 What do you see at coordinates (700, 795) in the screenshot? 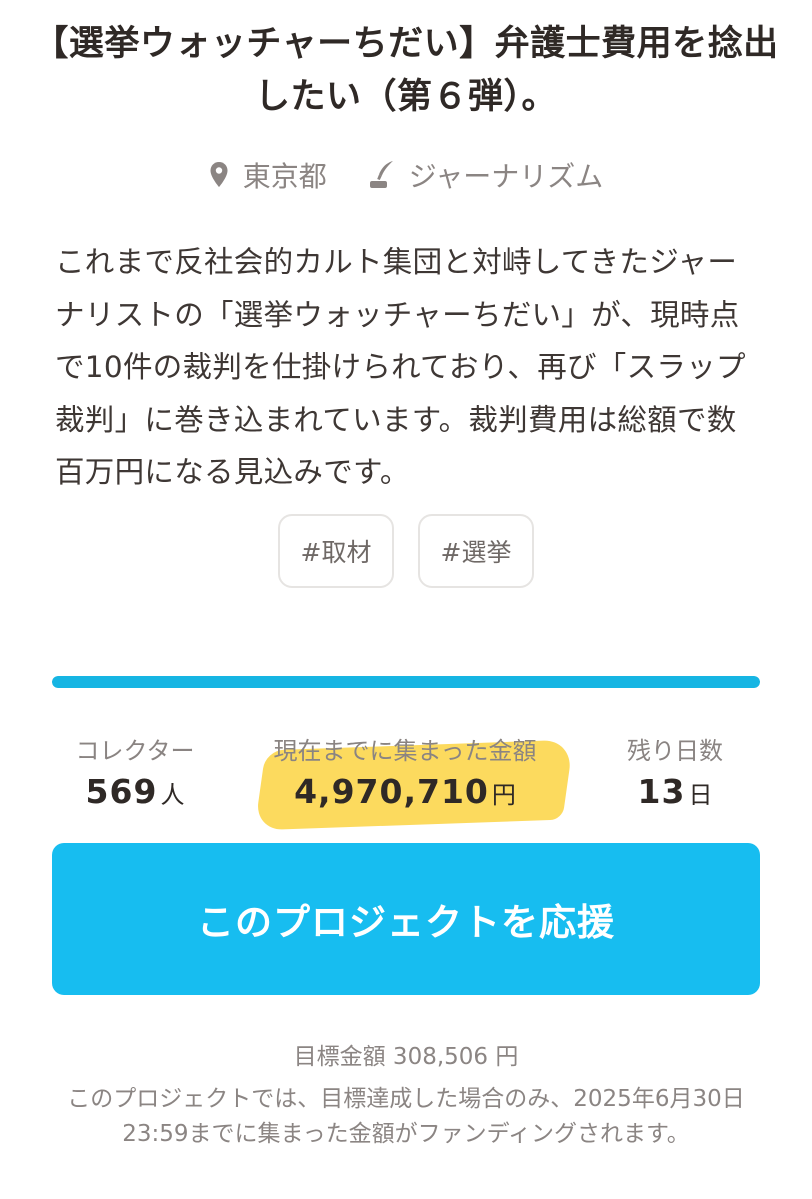
I see `days-left-unit: 日` at bounding box center [700, 795].